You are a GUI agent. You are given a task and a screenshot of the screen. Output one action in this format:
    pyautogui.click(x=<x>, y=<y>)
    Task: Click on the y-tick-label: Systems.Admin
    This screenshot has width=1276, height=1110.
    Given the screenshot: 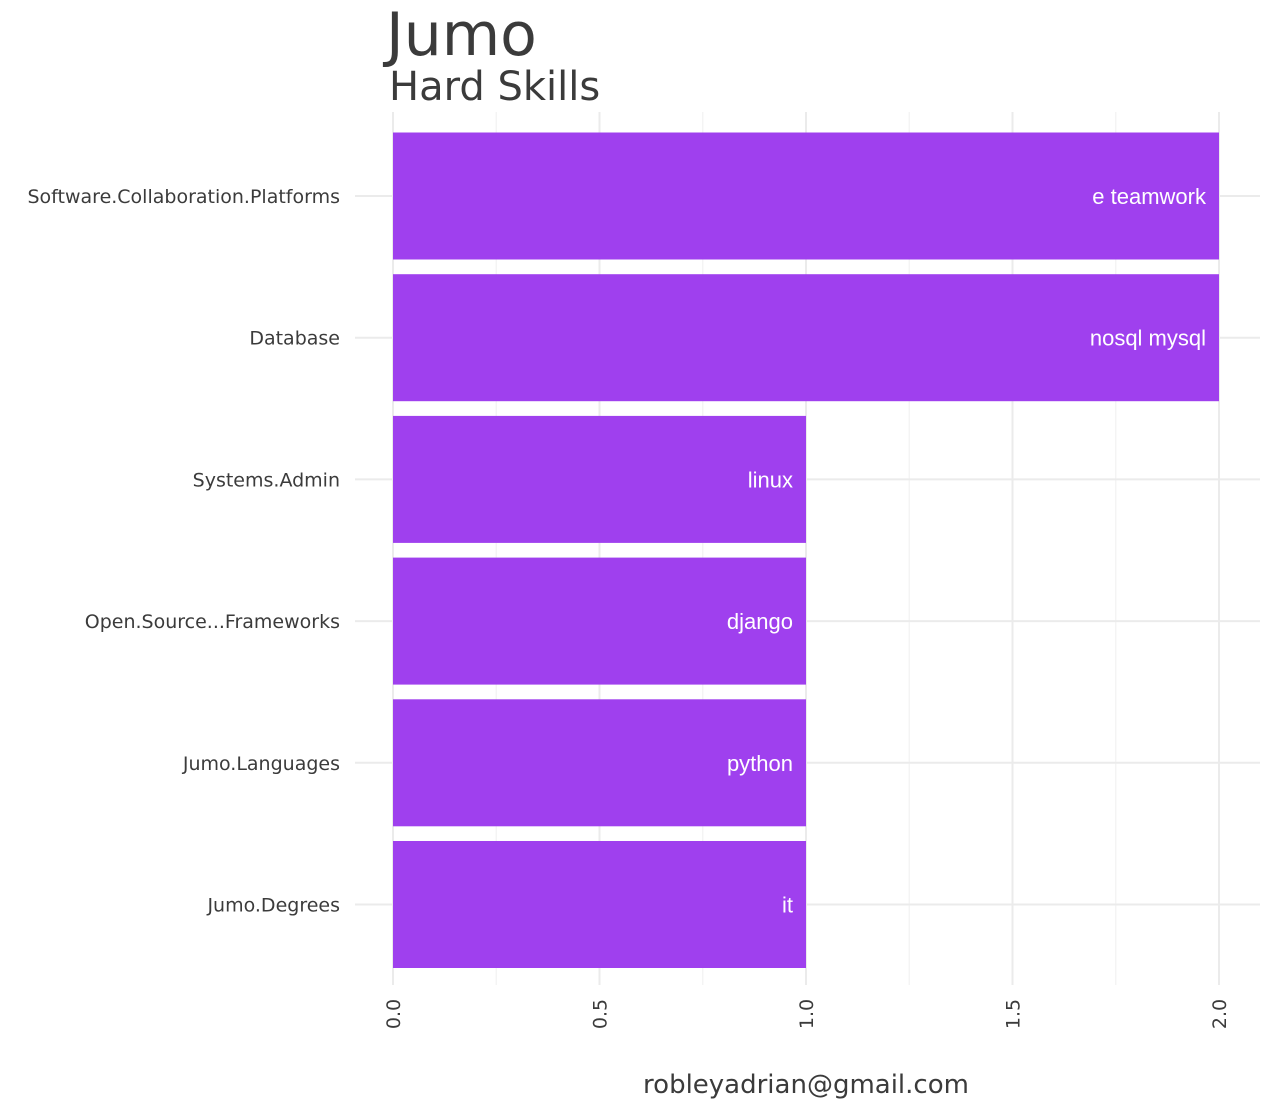 What is the action you would take?
    pyautogui.click(x=266, y=480)
    